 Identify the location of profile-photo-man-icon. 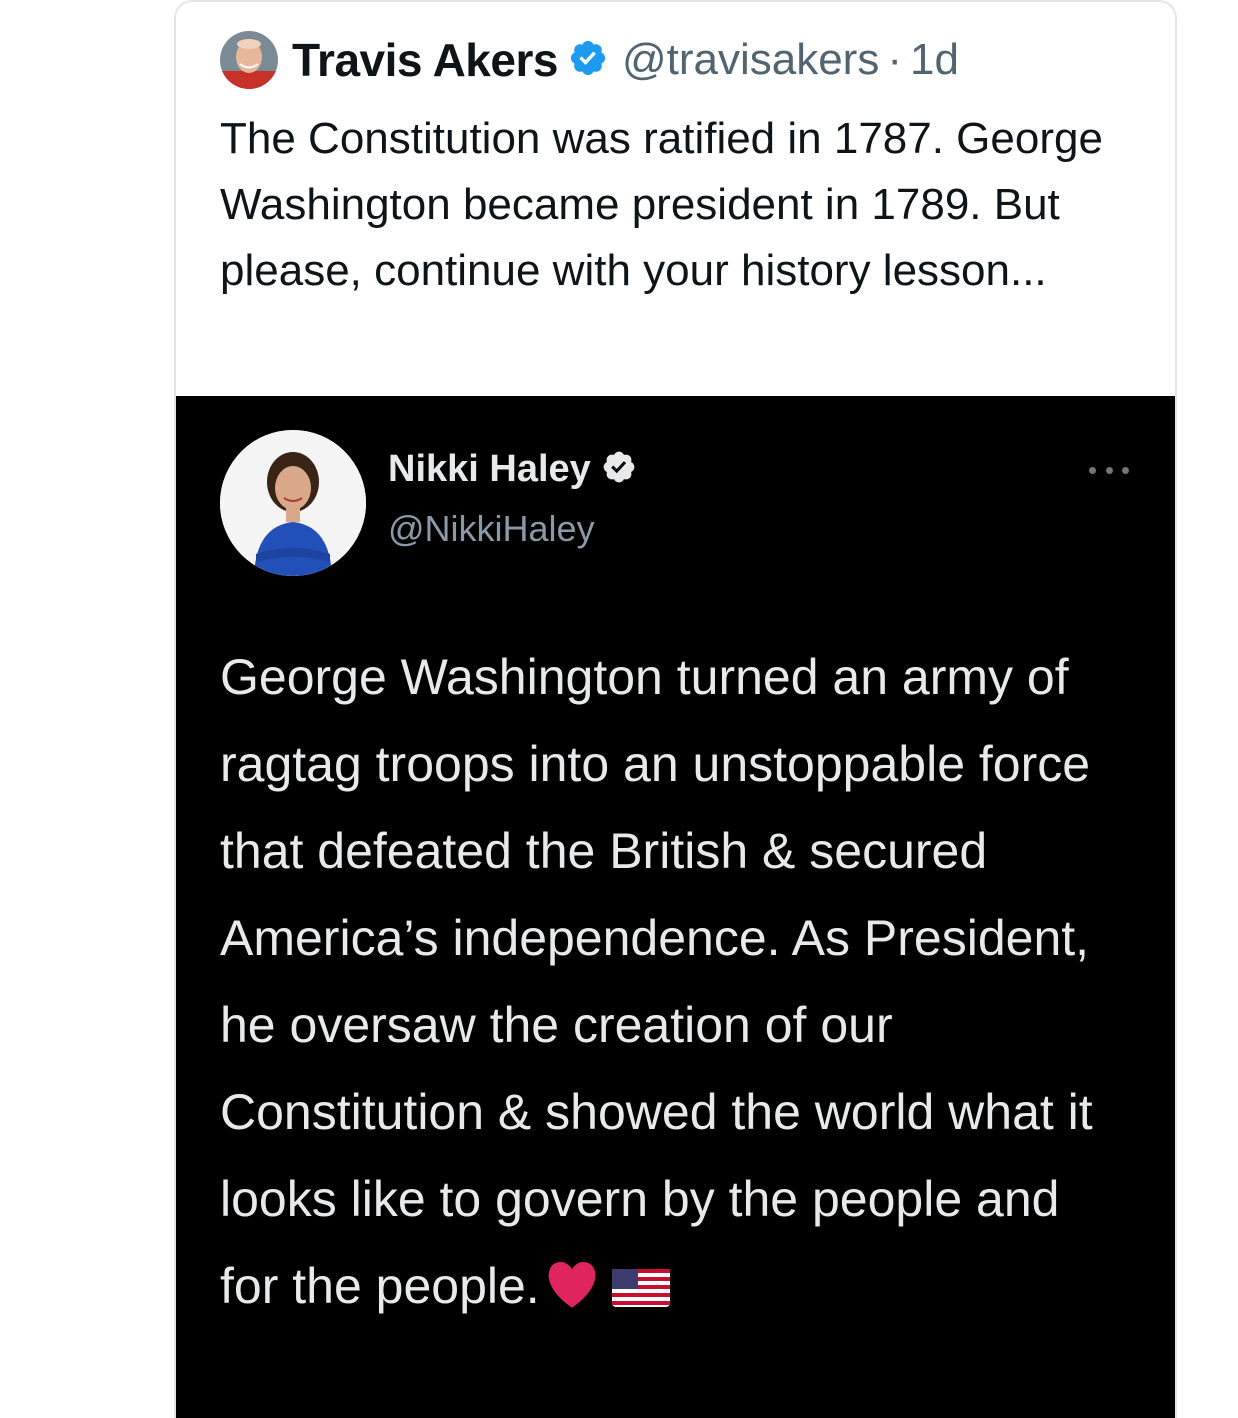
(249, 60).